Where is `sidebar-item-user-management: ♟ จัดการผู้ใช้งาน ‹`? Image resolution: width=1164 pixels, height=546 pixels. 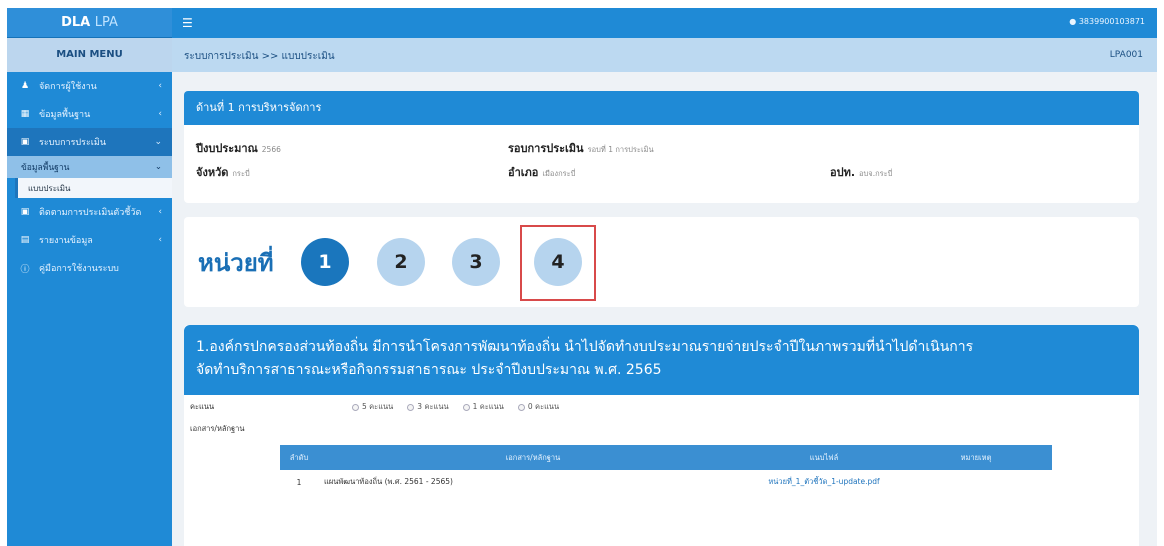
sidebar-item-user-management: ♟ จัดการผู้ใช้งาน ‹ is located at coordinates (89, 86).